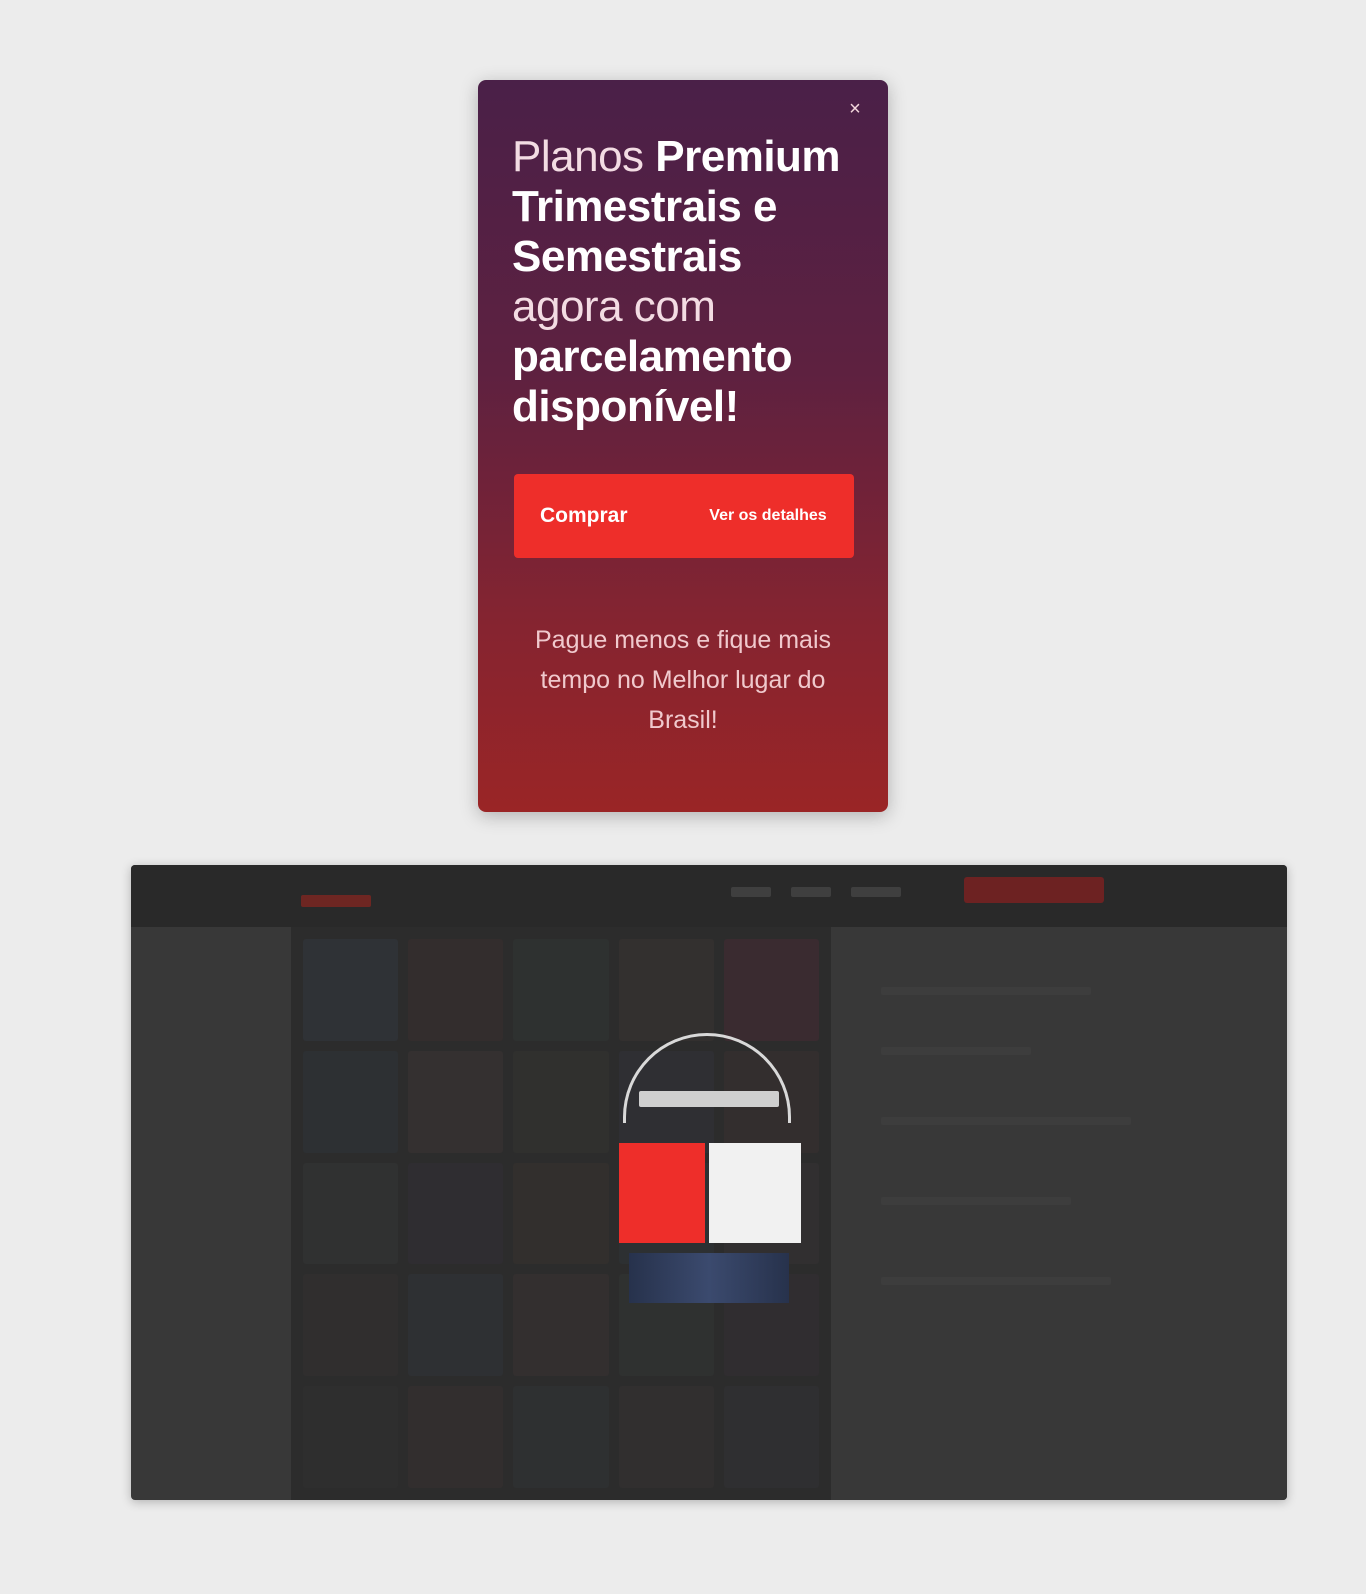  What do you see at coordinates (1069, 1213) in the screenshot?
I see `preview-sidebar` at bounding box center [1069, 1213].